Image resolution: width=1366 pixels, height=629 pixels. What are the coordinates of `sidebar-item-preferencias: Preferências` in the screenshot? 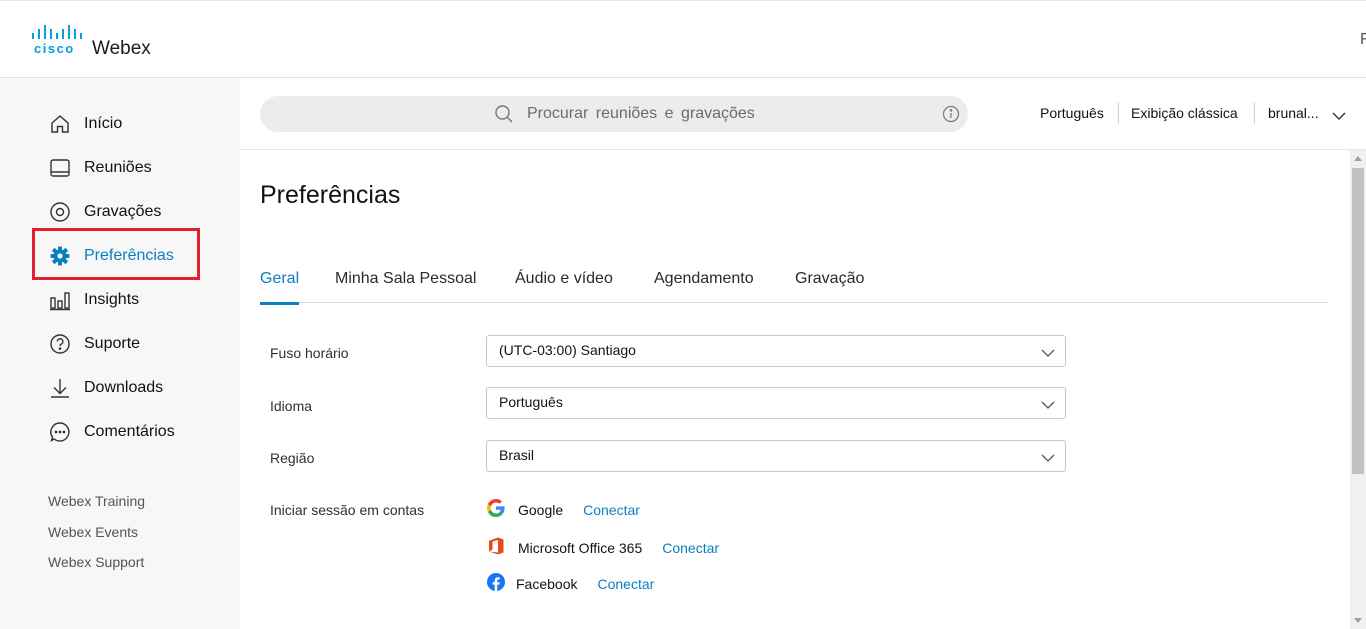 It's located at (111, 256).